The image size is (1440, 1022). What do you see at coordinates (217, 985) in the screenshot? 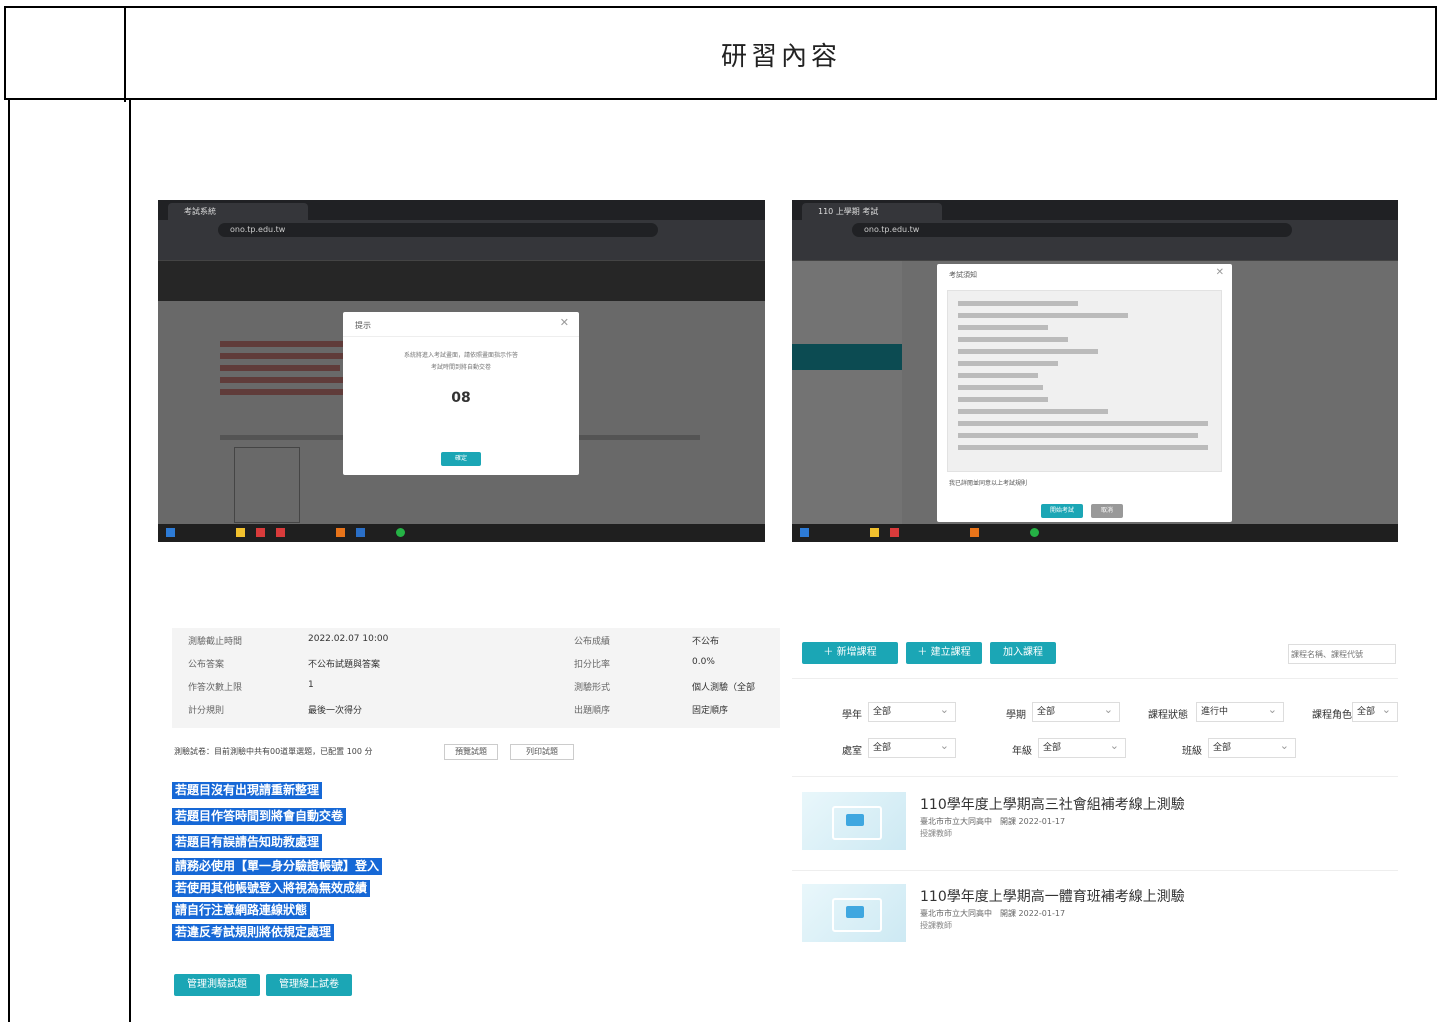
I see `manage-questions-button: 管理測驗試題` at bounding box center [217, 985].